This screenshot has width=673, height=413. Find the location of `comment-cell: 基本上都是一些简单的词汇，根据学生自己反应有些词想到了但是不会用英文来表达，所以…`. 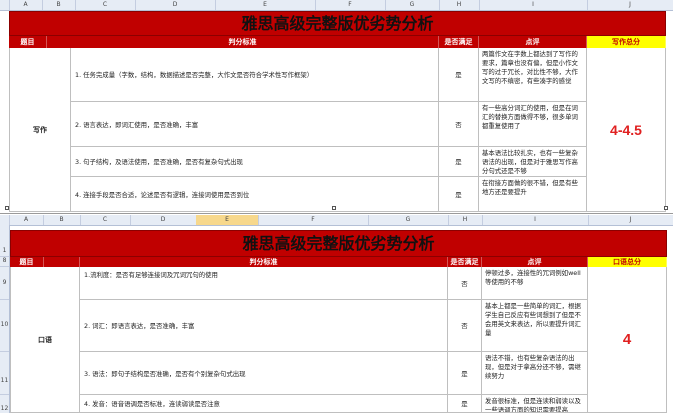

comment-cell: 基本上都是一些简单的词汇，根据学生自己反应有些词想到了但是不会用英文来表达，所以… is located at coordinates (535, 326).